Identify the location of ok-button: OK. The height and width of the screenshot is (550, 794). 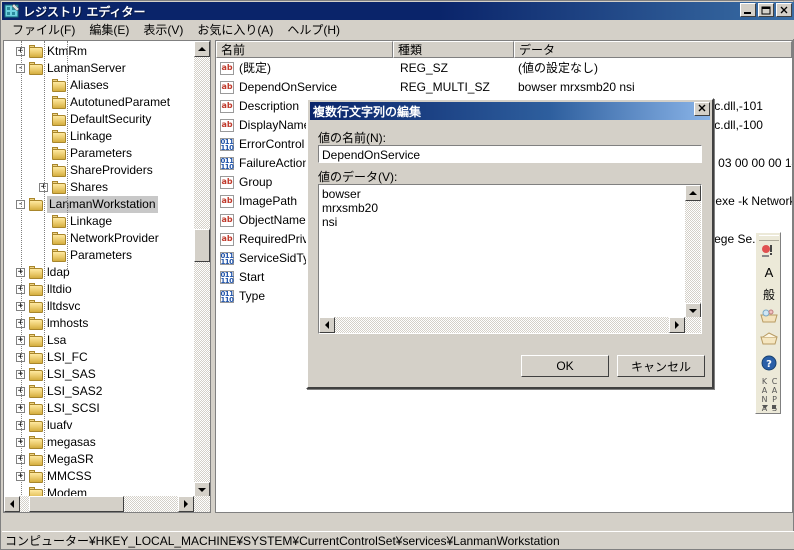
(565, 366).